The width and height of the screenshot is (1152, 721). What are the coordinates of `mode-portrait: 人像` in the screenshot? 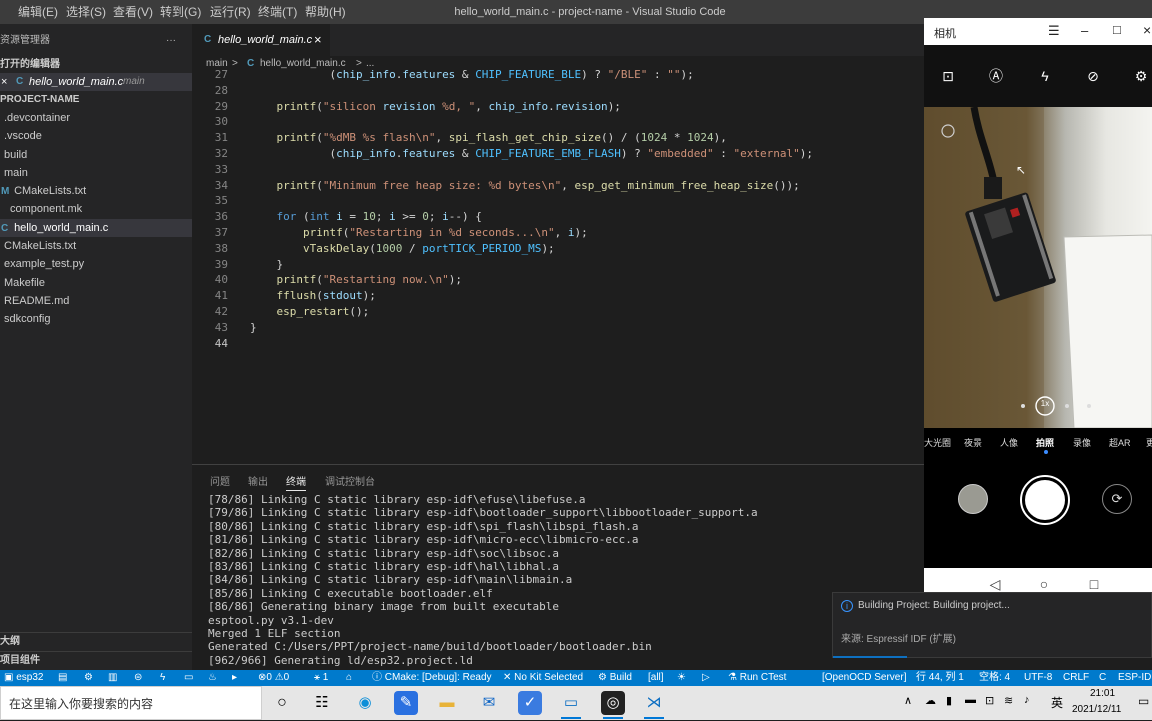 It's located at (1009, 442).